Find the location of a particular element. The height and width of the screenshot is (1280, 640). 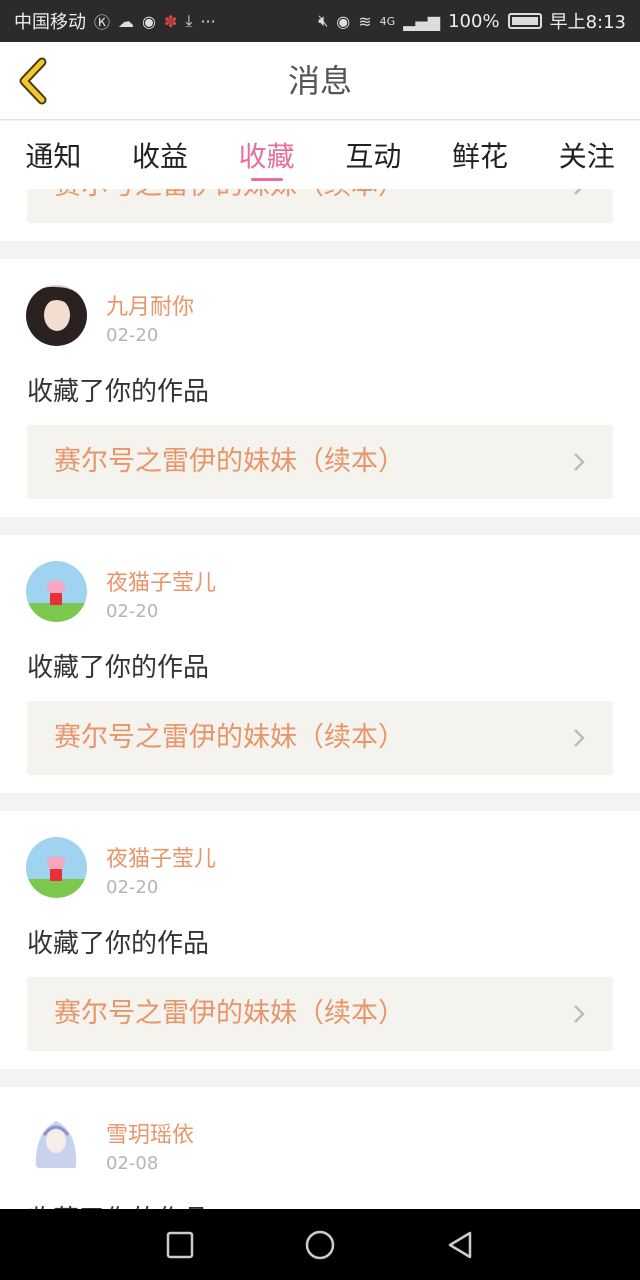

clock: 早上8:13 is located at coordinates (587, 22).